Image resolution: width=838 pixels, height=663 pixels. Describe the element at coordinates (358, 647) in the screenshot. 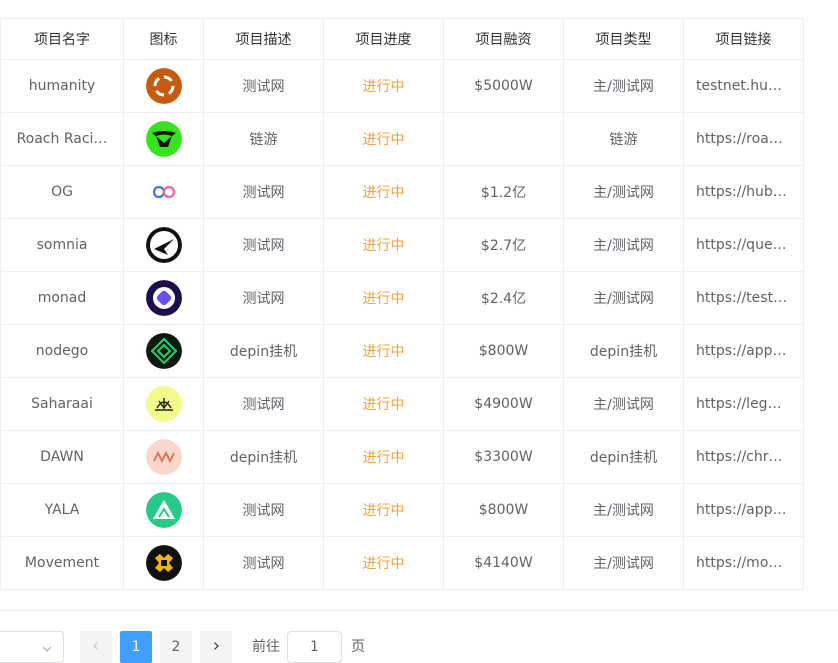

I see `page-suffix-label: 页` at that location.